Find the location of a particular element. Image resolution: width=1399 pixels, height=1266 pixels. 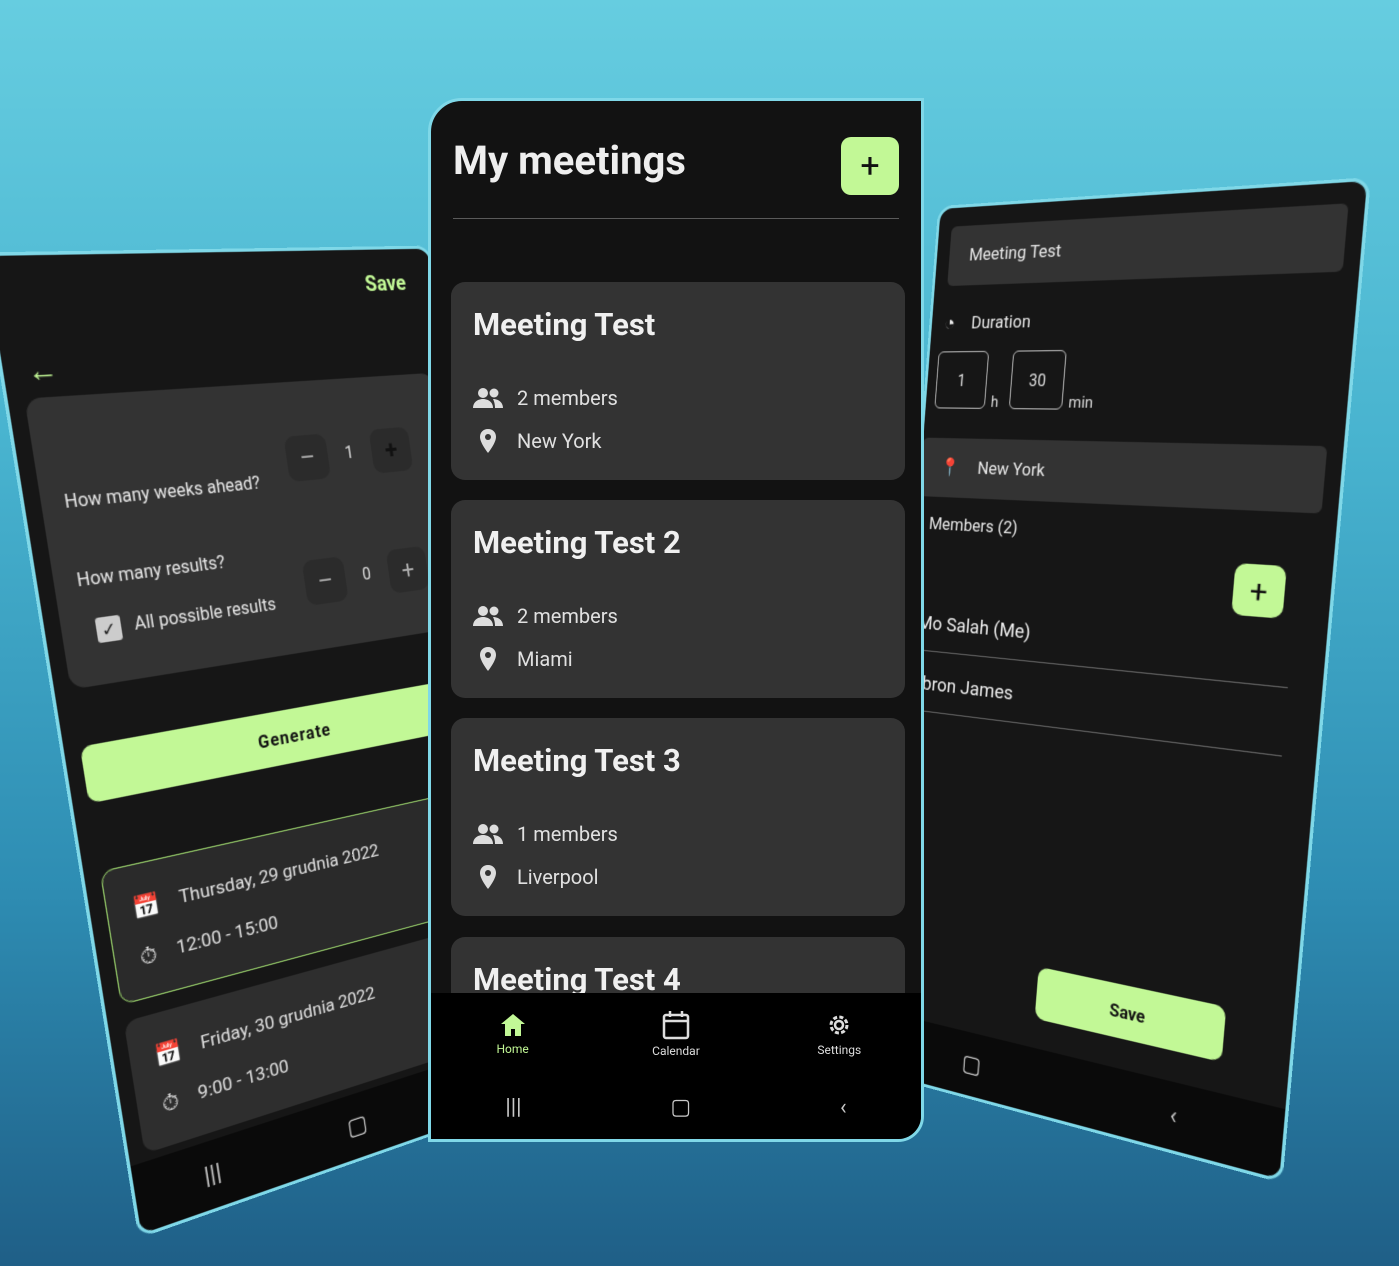

meeting-location: Miami is located at coordinates (545, 659).